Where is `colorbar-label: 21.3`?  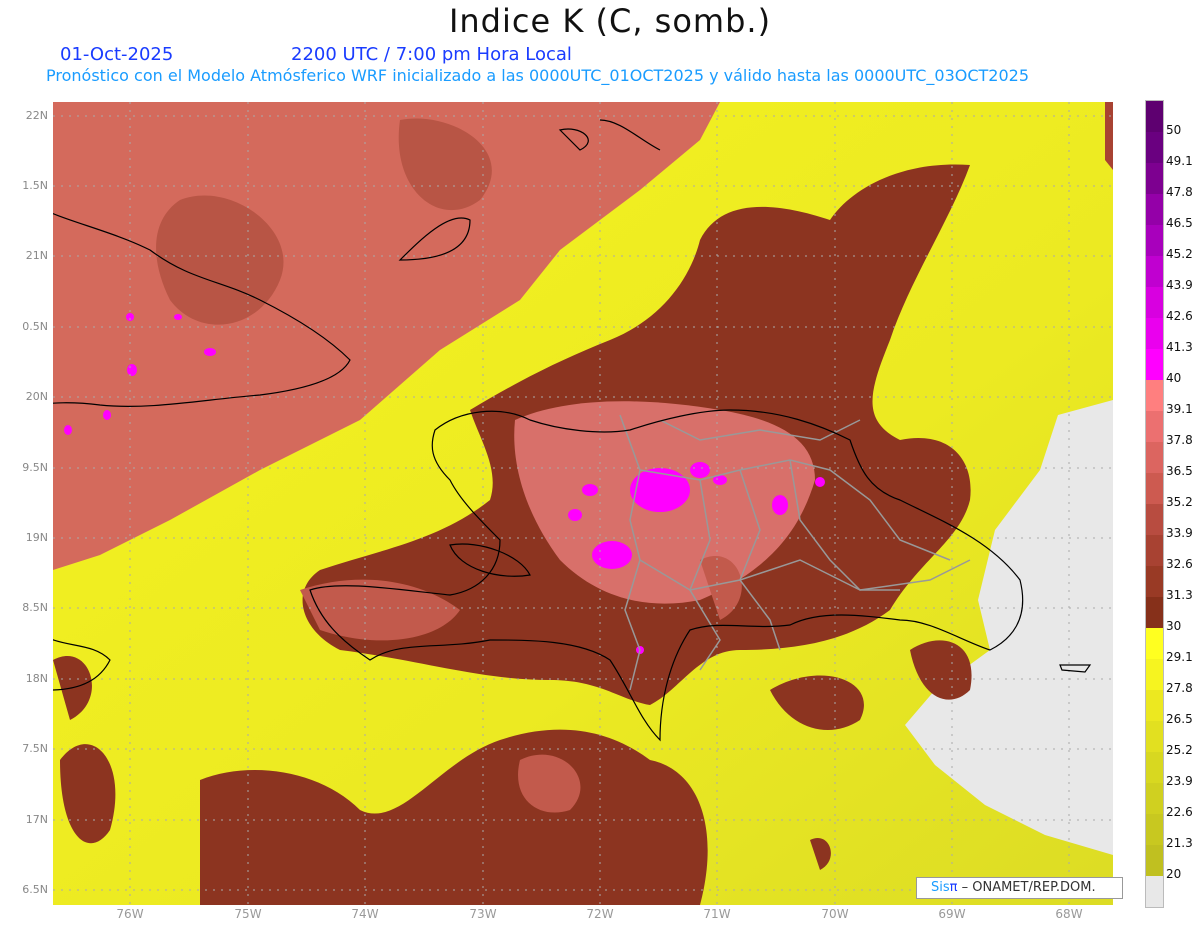 colorbar-label: 21.3 is located at coordinates (1179, 843).